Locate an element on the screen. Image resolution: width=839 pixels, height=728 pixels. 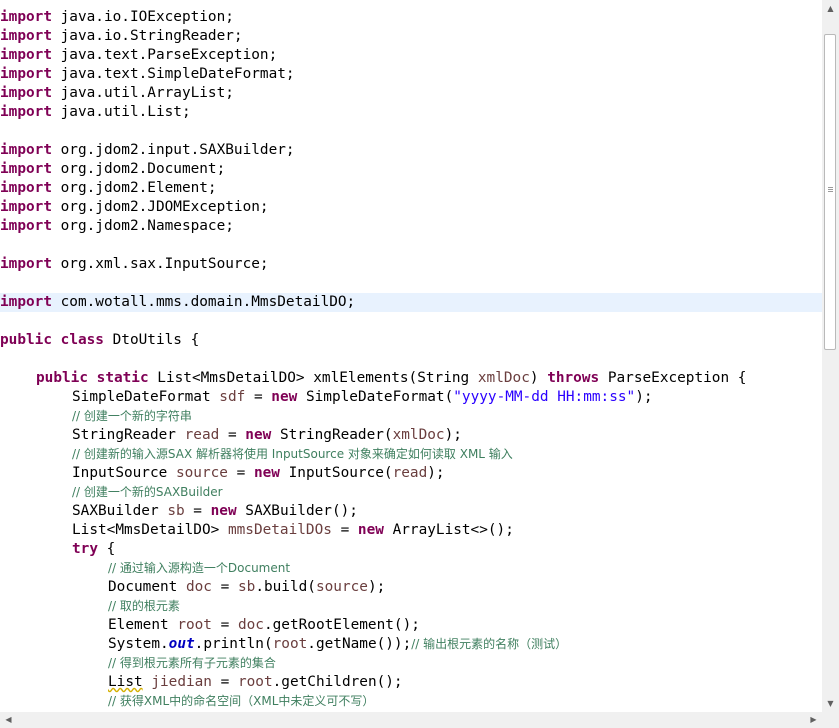
code-line: try { is located at coordinates (411, 549).